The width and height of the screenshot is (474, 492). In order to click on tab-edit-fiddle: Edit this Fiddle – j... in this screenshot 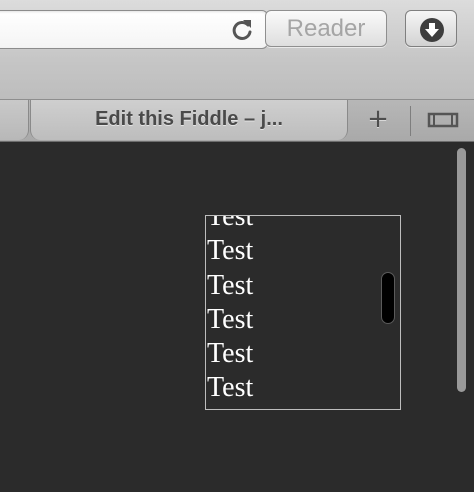, I will do `click(189, 120)`.